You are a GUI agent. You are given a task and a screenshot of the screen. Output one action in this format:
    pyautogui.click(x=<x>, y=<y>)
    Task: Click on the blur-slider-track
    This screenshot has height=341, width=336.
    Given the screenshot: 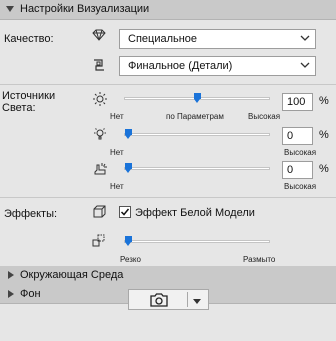 What is the action you would take?
    pyautogui.click(x=197, y=241)
    